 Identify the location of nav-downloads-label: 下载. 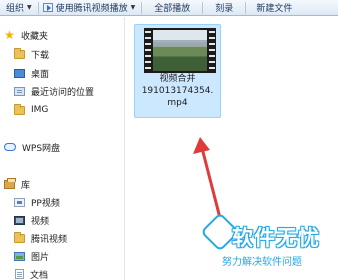
(40, 55).